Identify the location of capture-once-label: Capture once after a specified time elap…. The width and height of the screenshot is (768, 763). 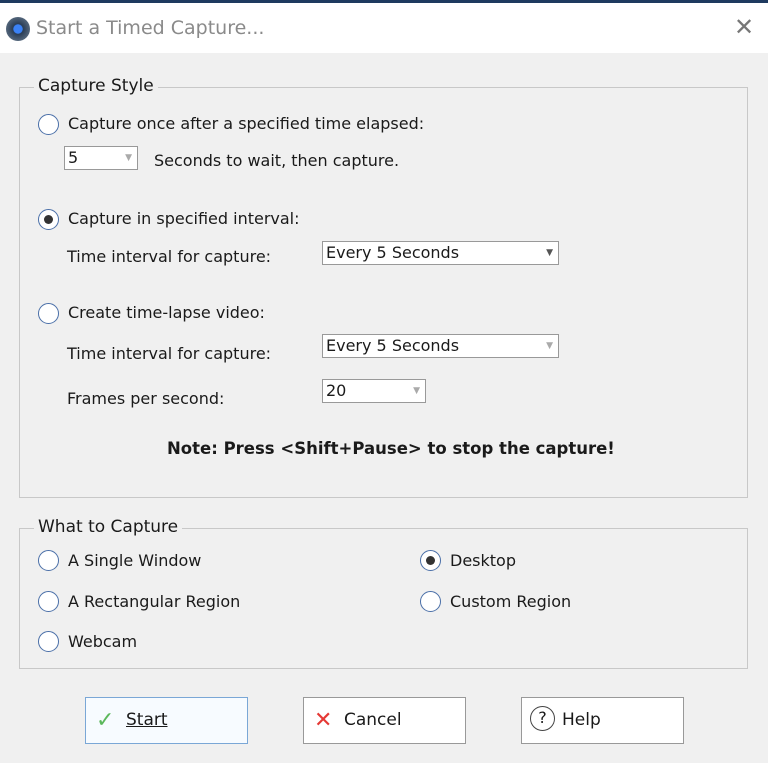
(246, 123).